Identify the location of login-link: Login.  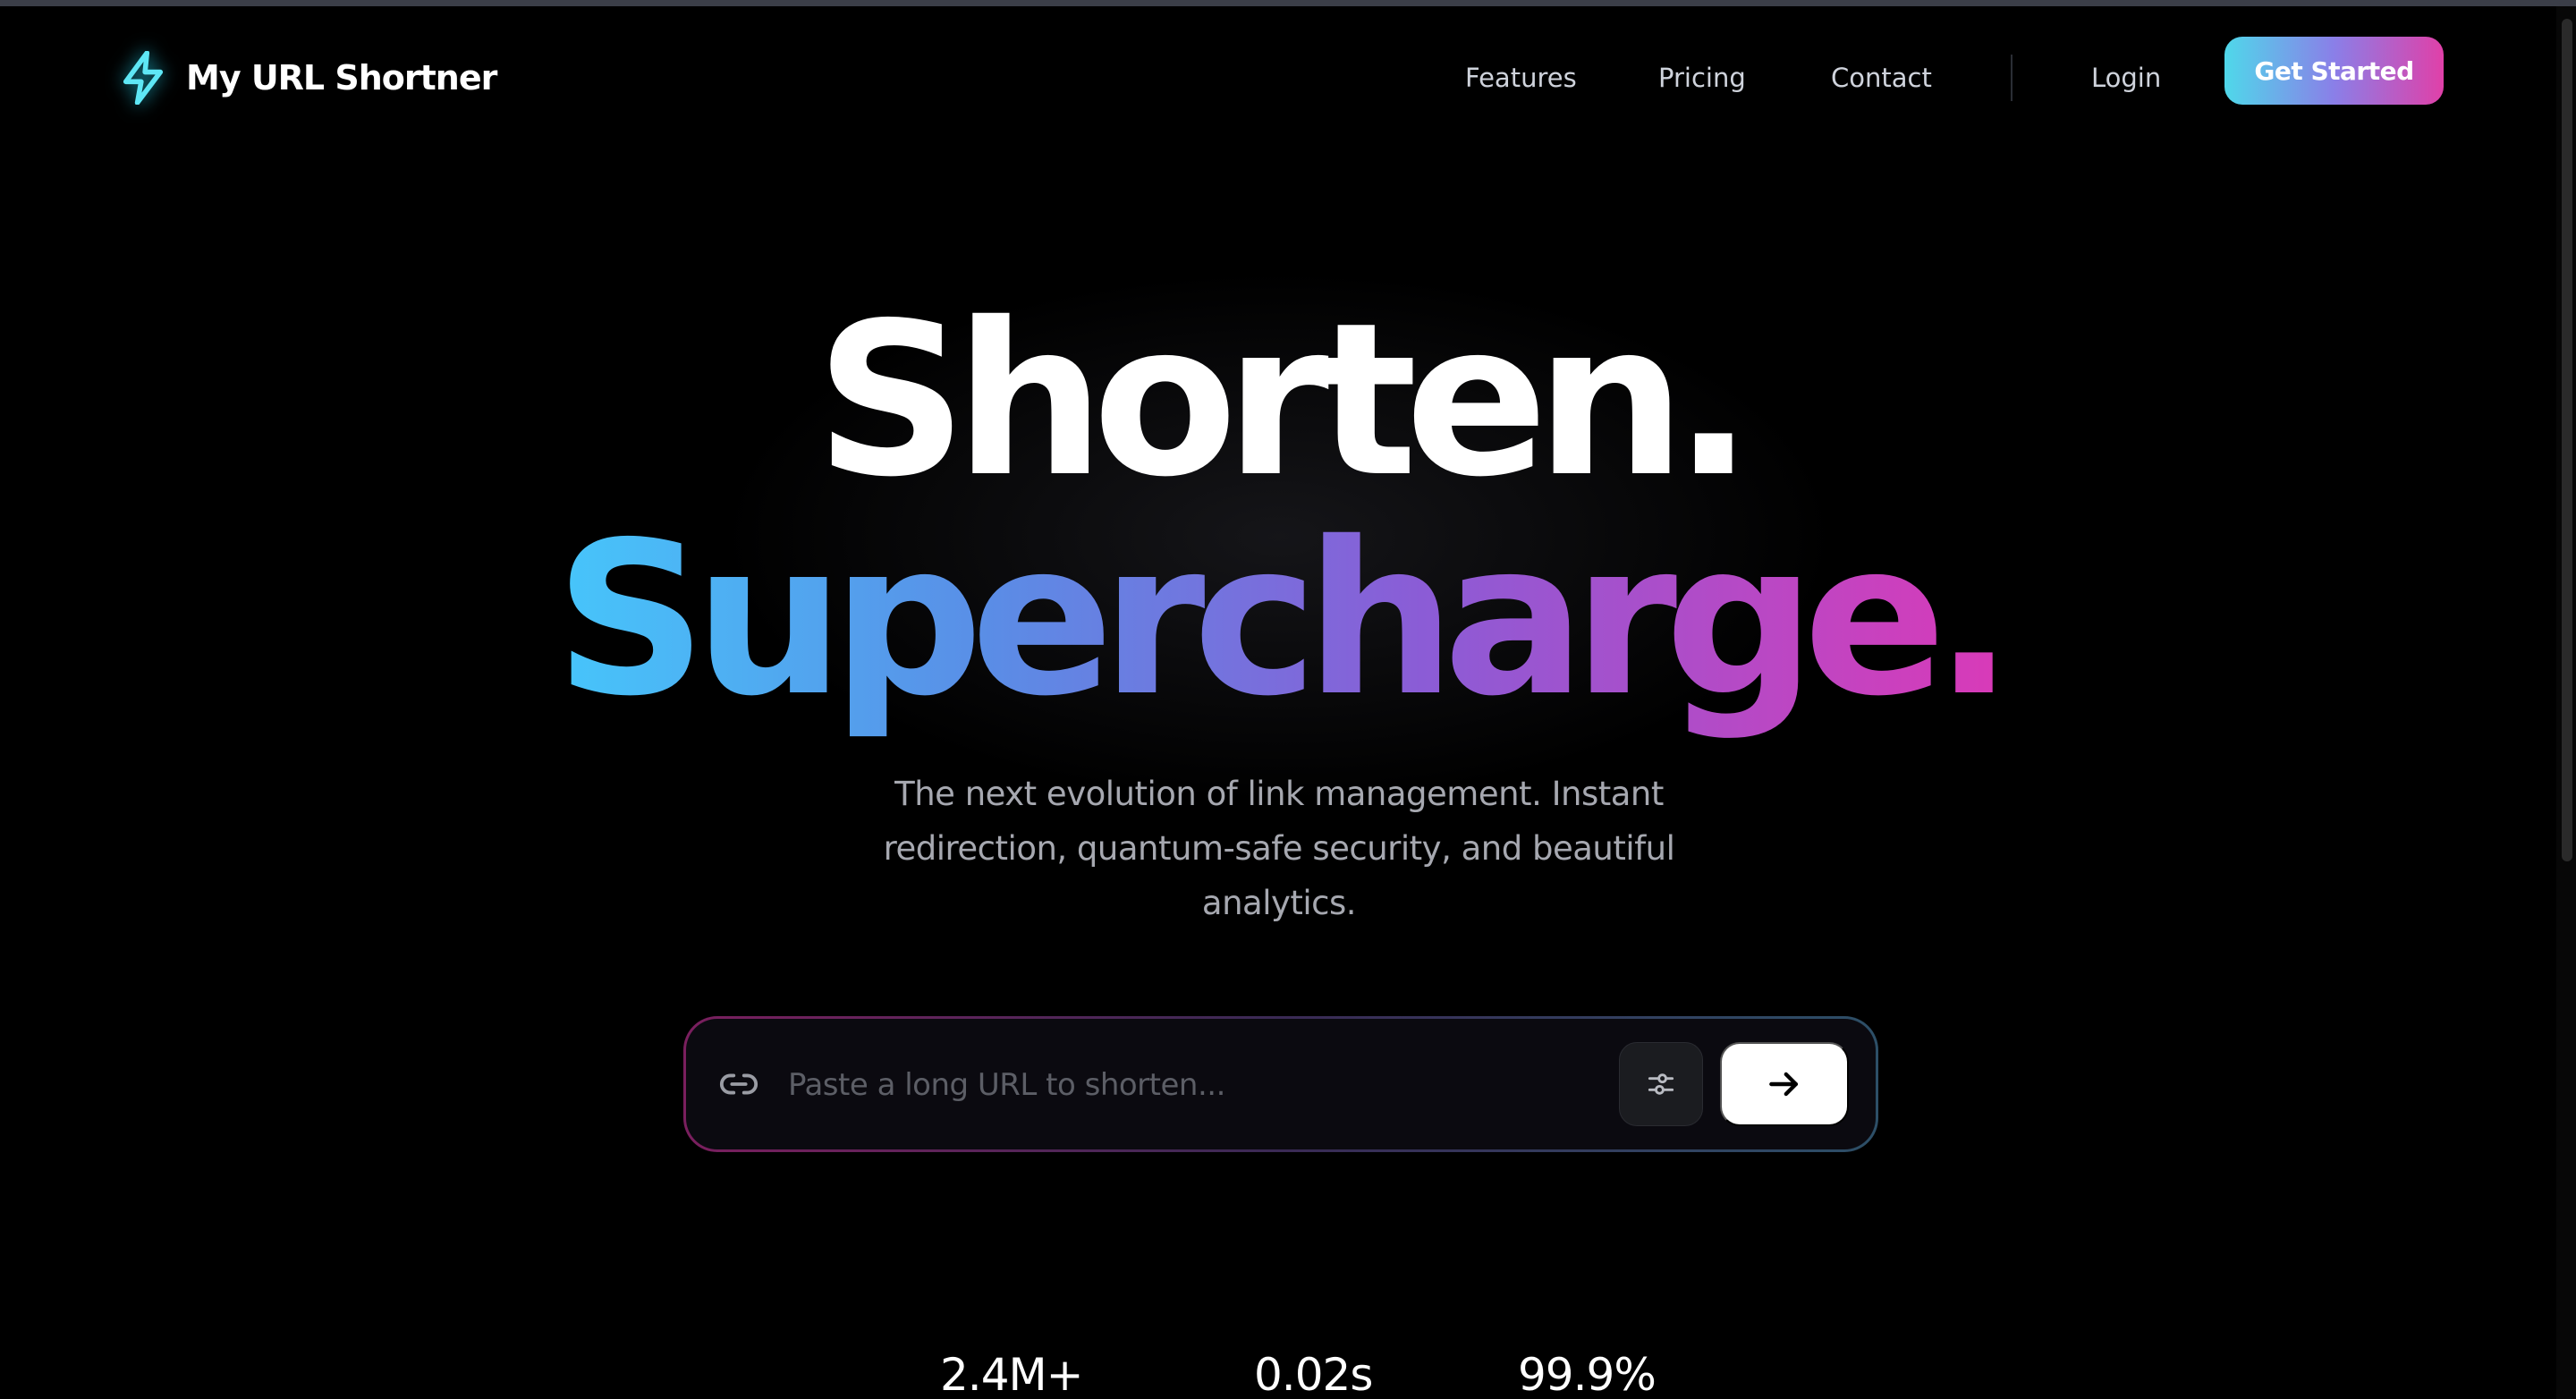
(2126, 78).